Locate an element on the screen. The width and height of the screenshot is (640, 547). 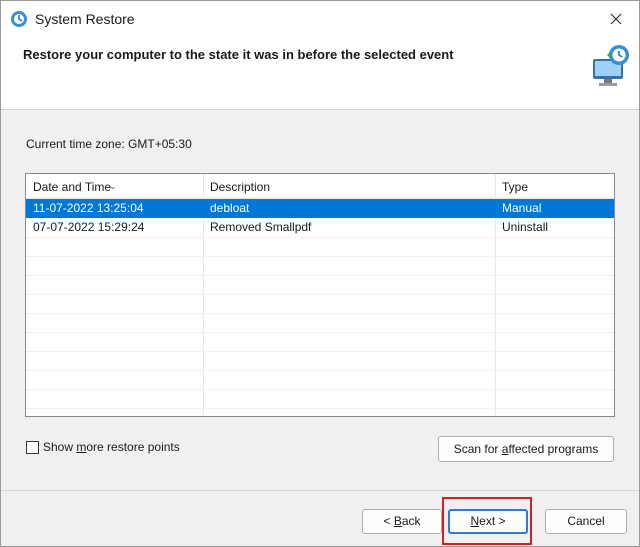
row-date: 07-07-2022 15:29:24 is located at coordinates (89, 227).